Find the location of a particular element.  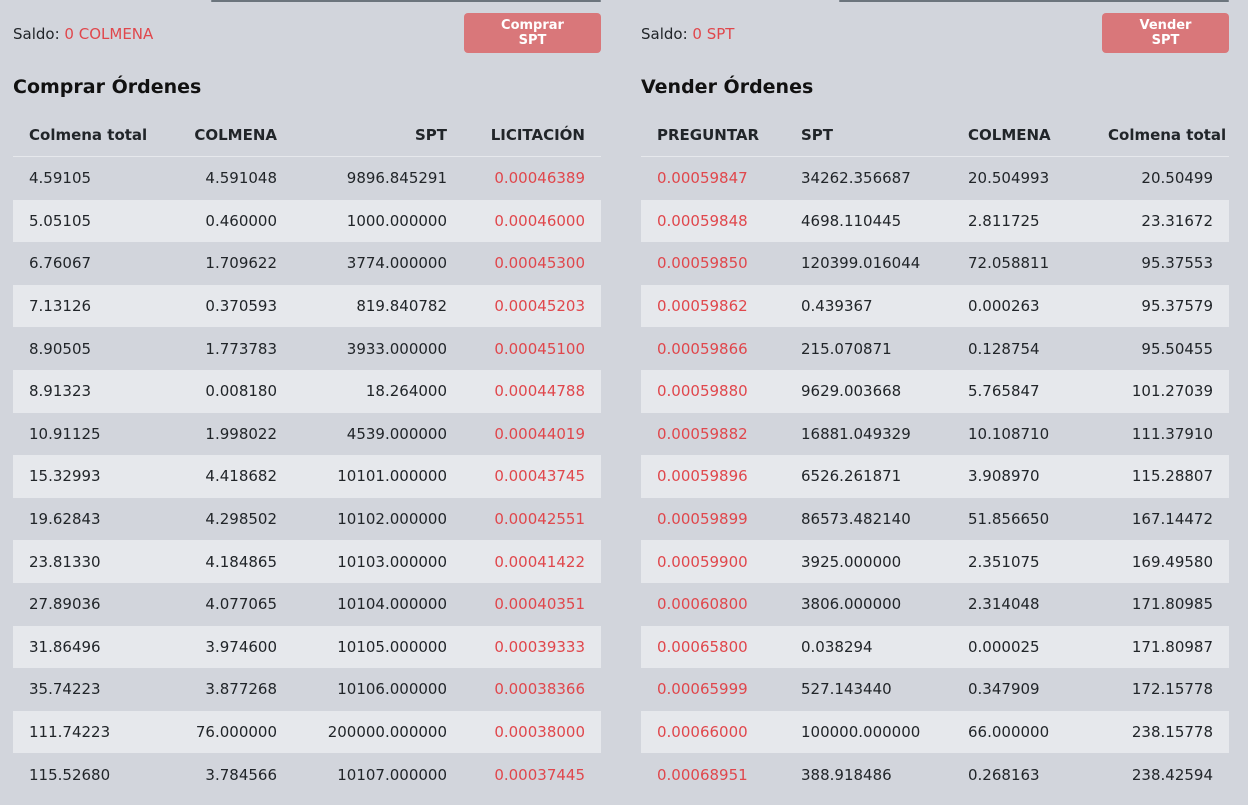

table-row: 8.91323 0.008180 18.264000 0.00044788 is located at coordinates (307, 391).